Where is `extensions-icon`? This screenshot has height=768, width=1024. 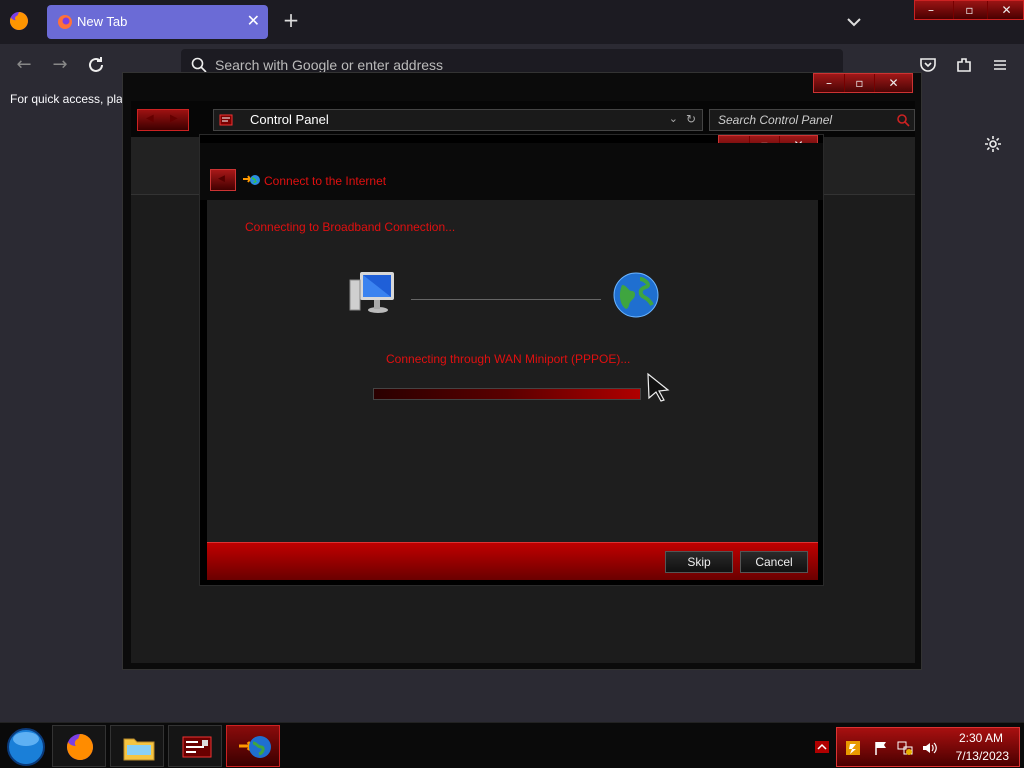 extensions-icon is located at coordinates (964, 65).